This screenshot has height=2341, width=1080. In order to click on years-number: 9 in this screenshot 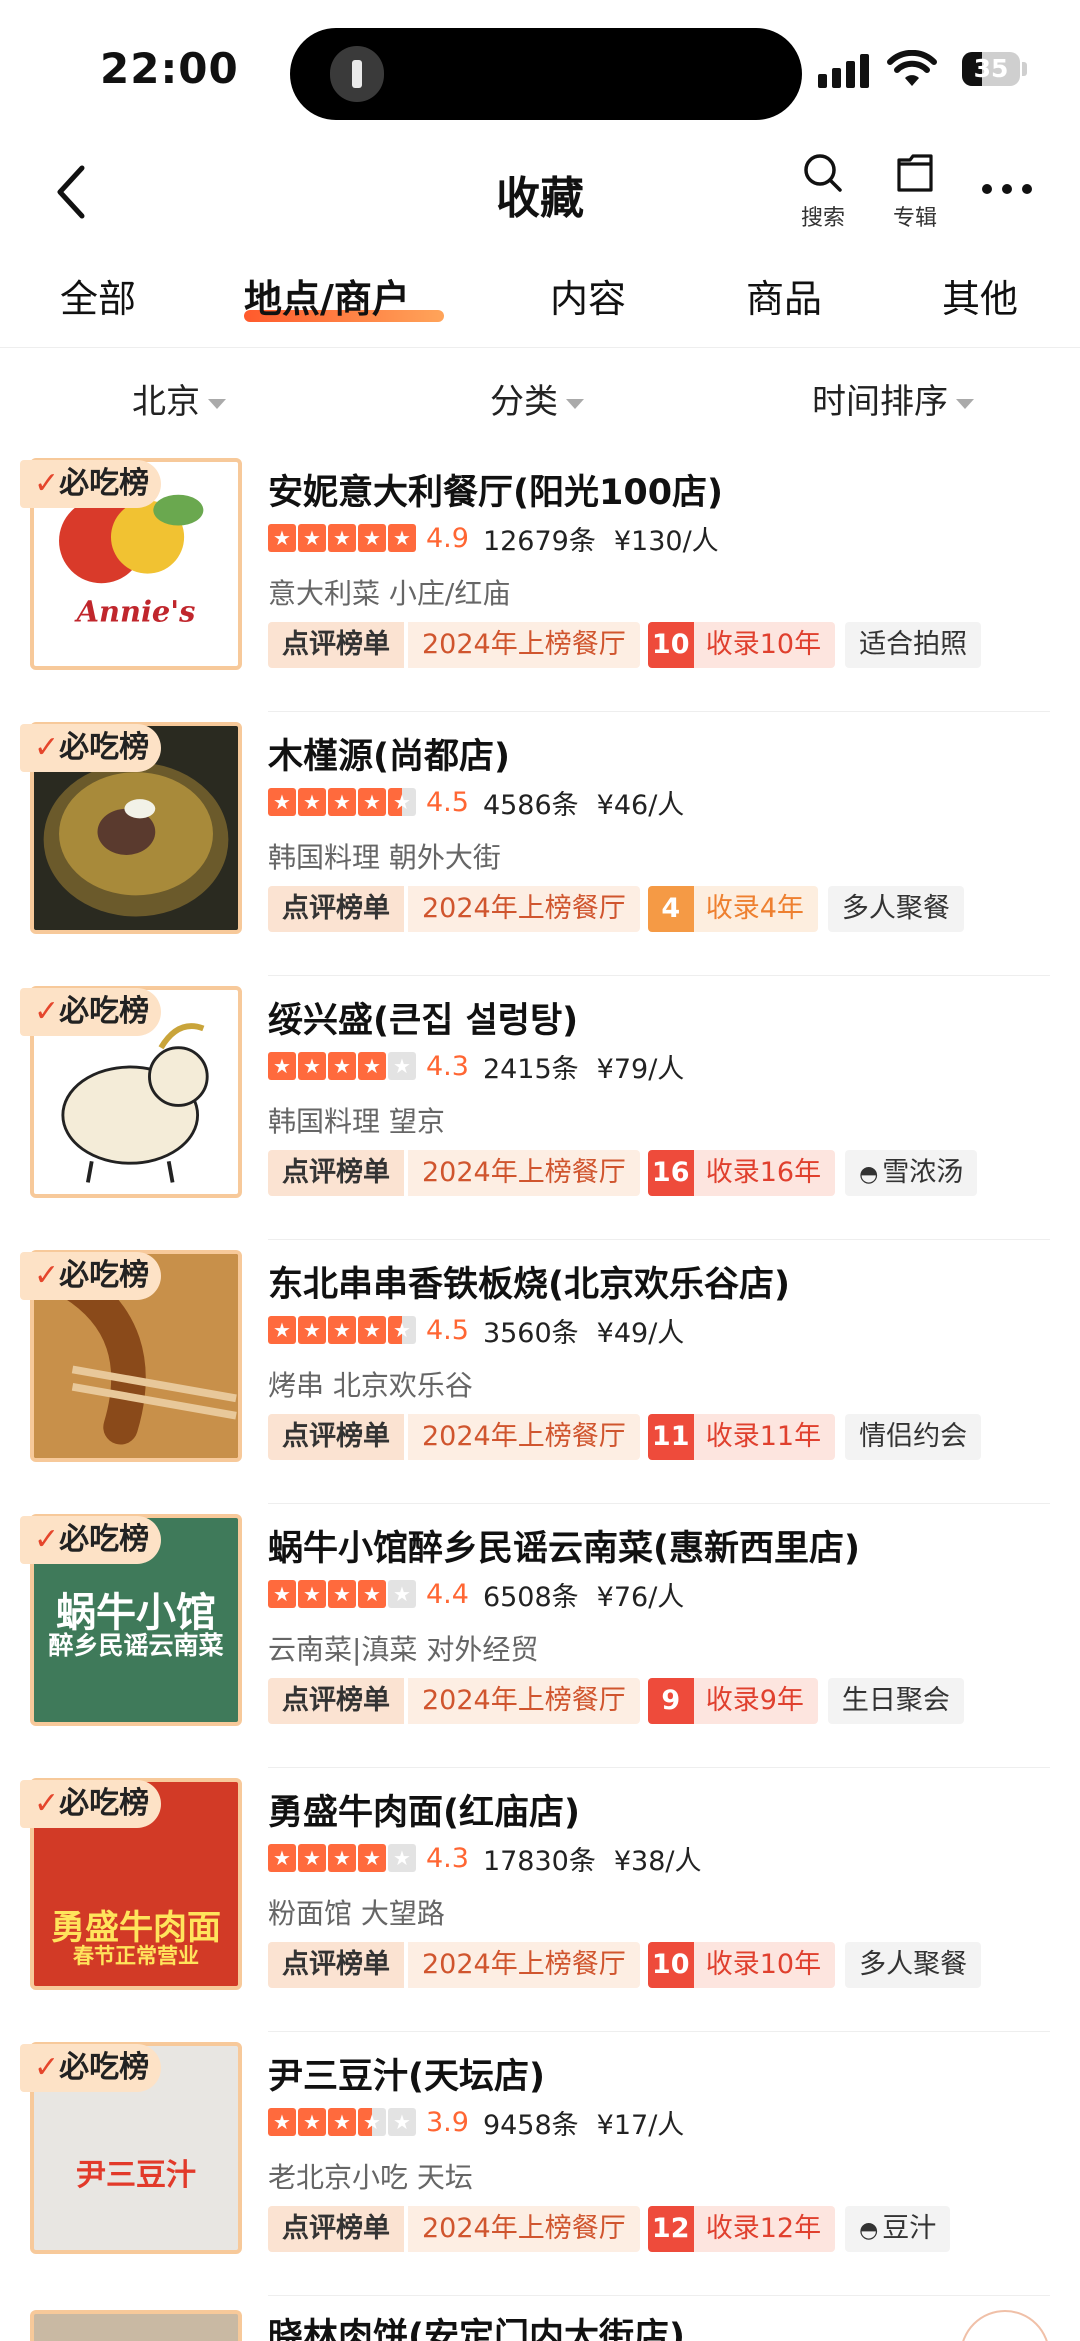, I will do `click(670, 1701)`.